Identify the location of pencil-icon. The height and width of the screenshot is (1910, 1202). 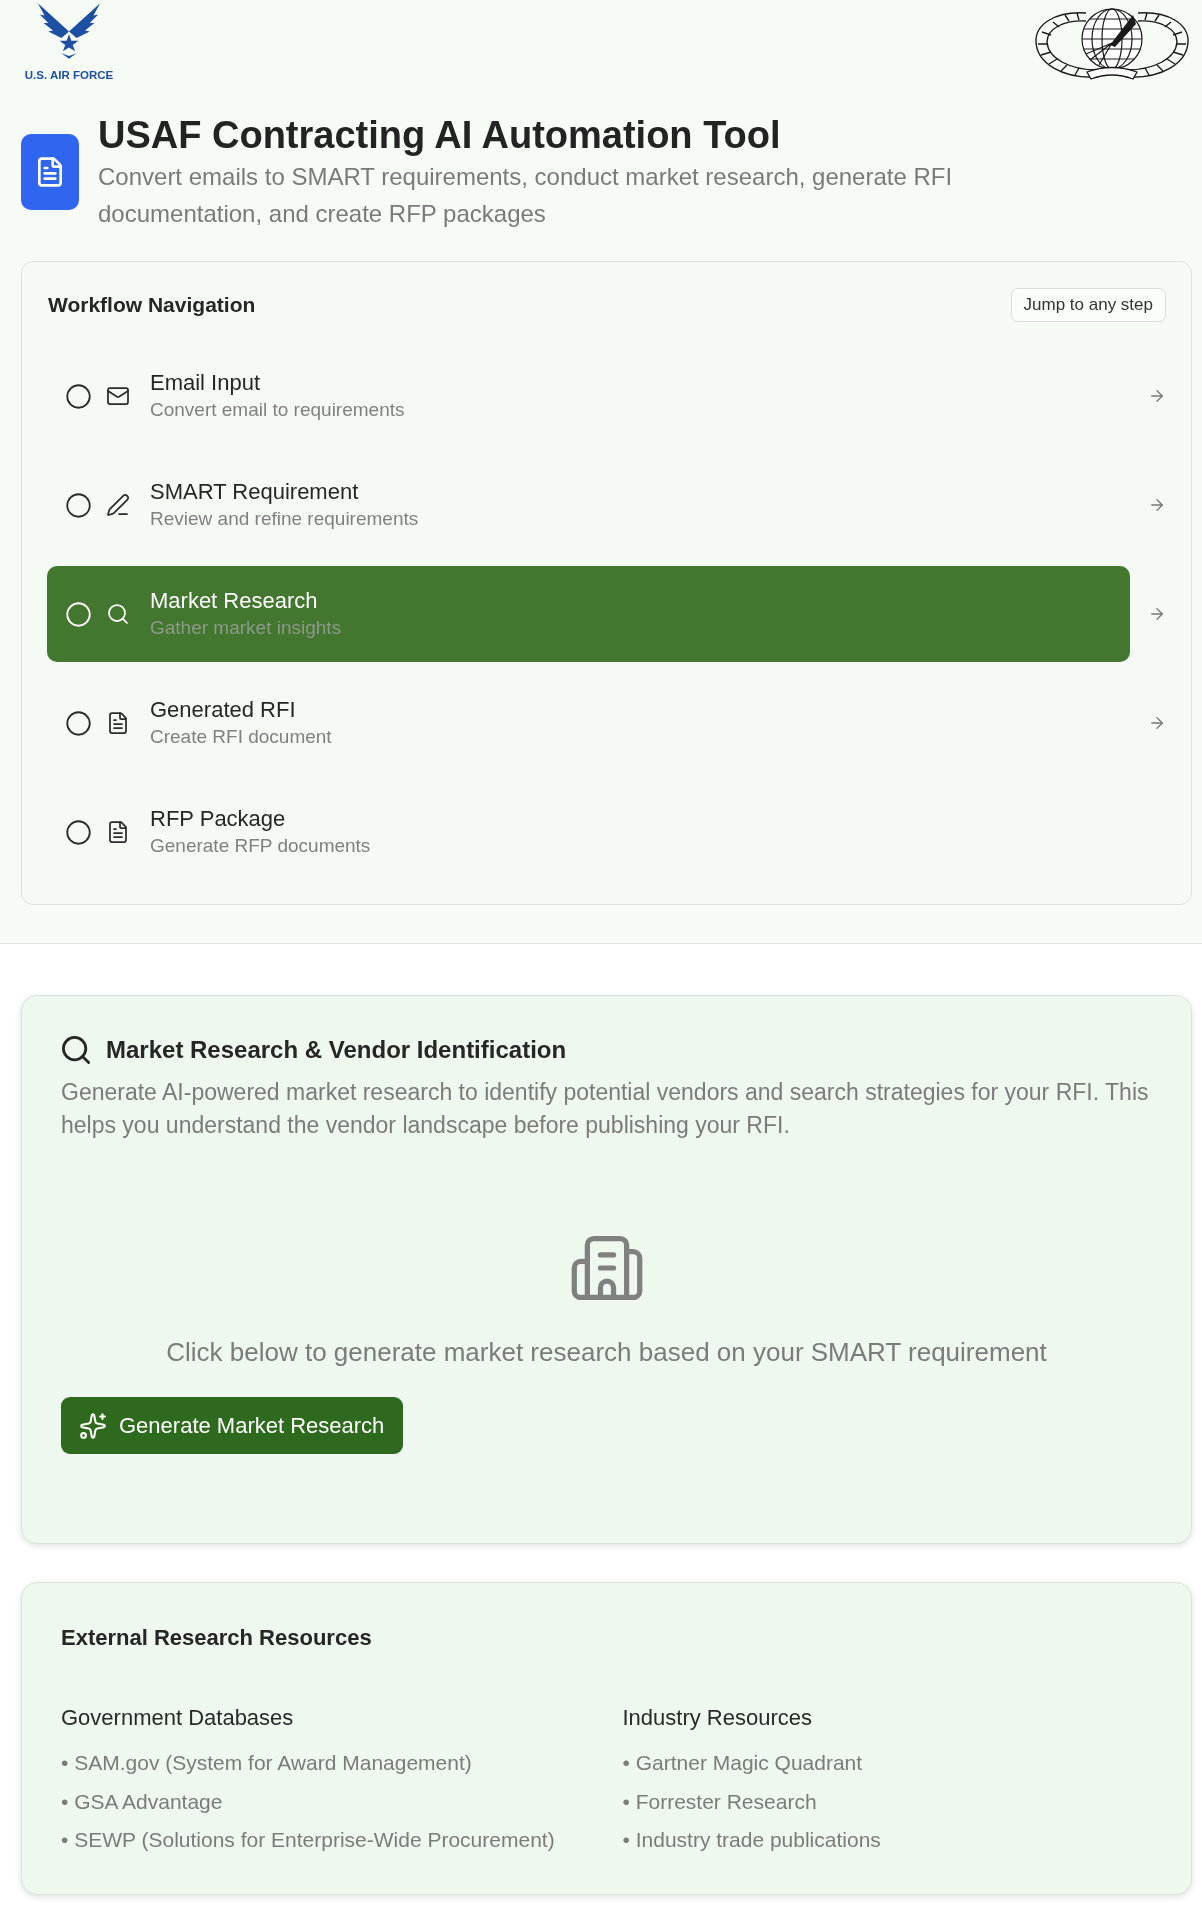
(118, 505).